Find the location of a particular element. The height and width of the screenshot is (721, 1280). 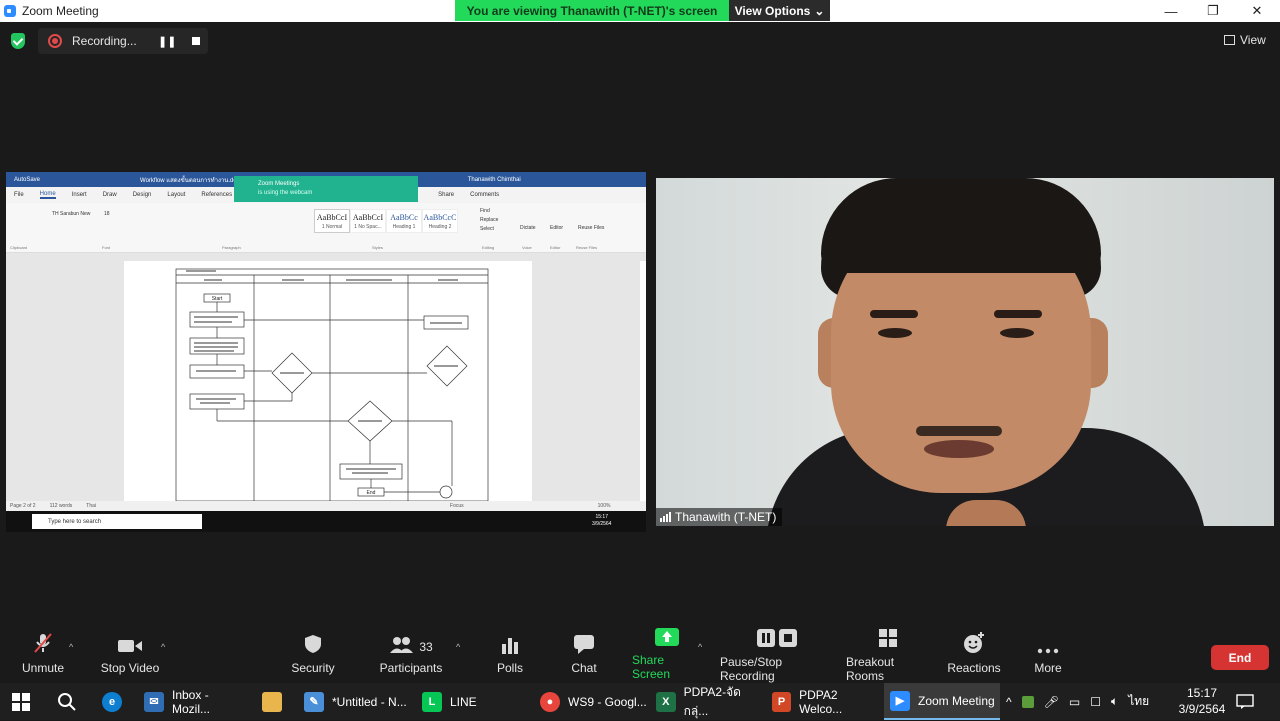

more-button: More is located at coordinates (1048, 654).